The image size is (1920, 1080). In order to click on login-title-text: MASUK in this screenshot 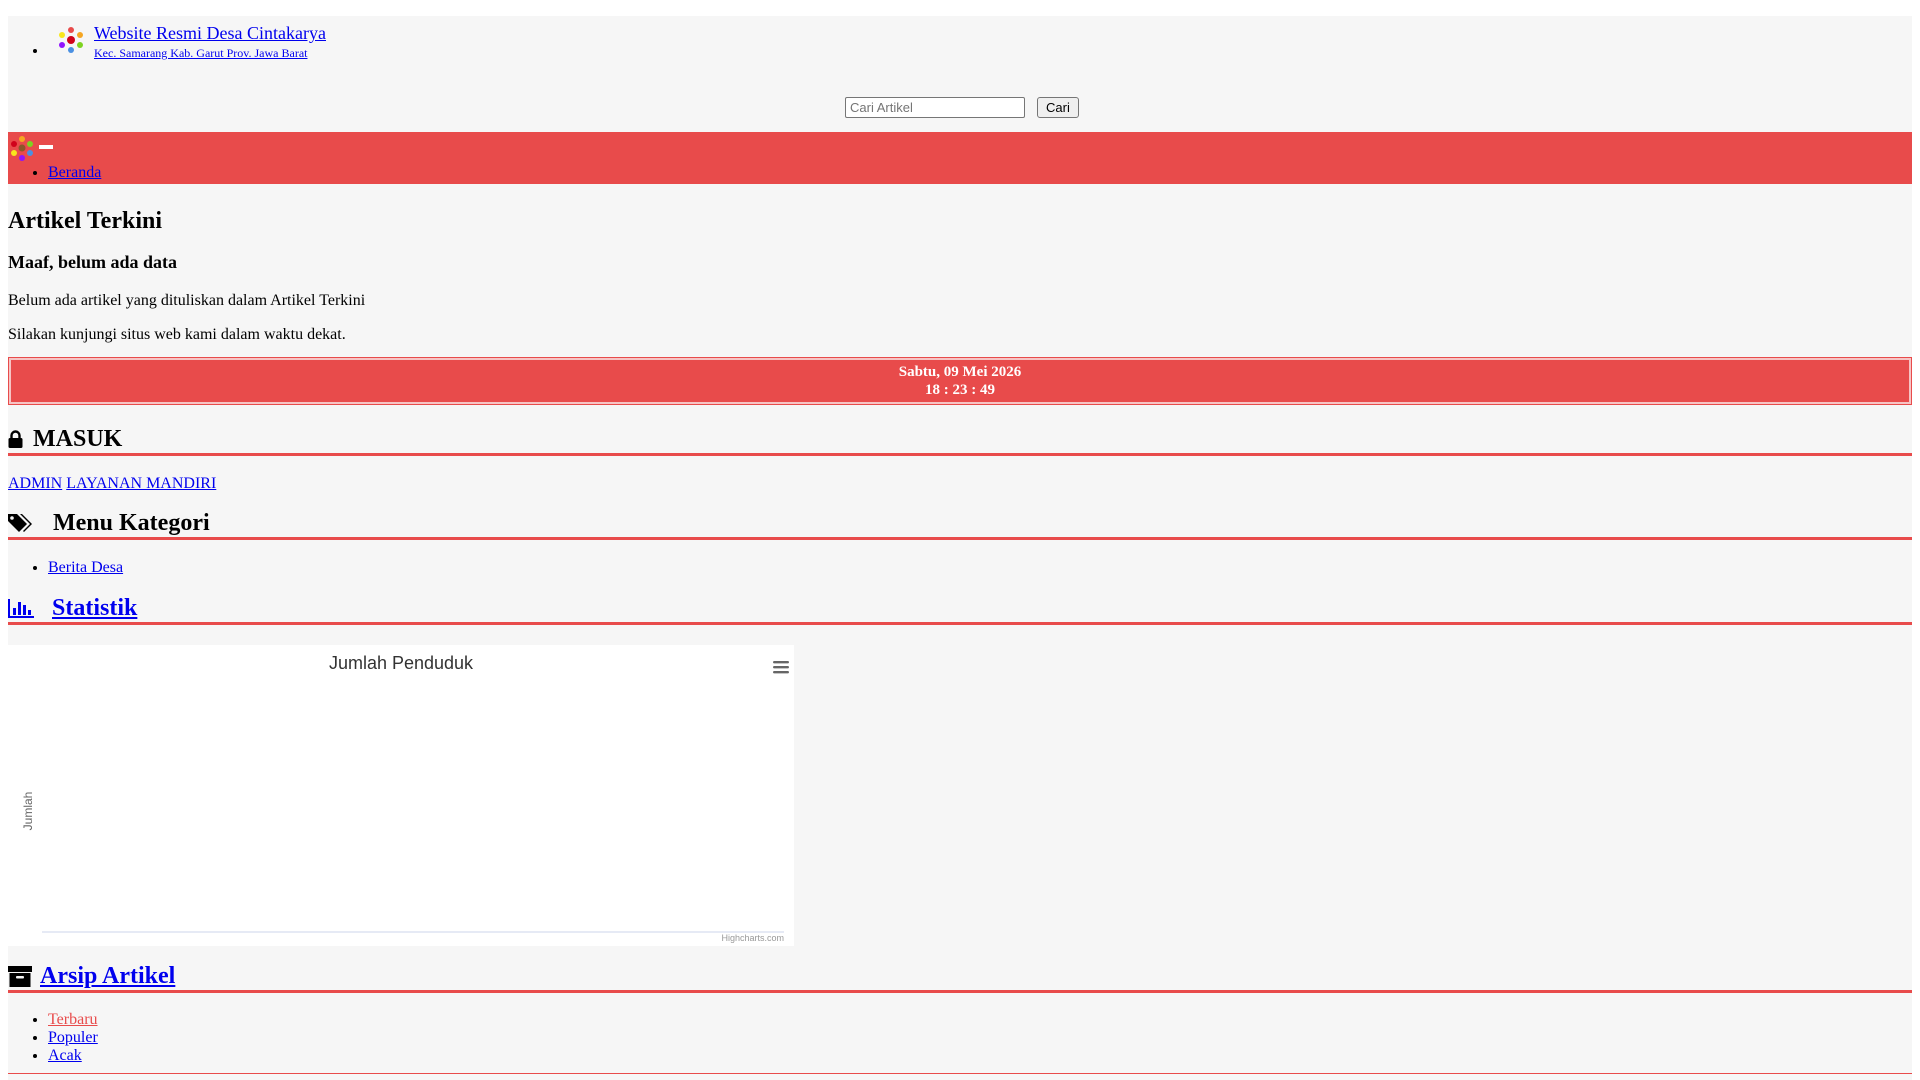, I will do `click(78, 438)`.